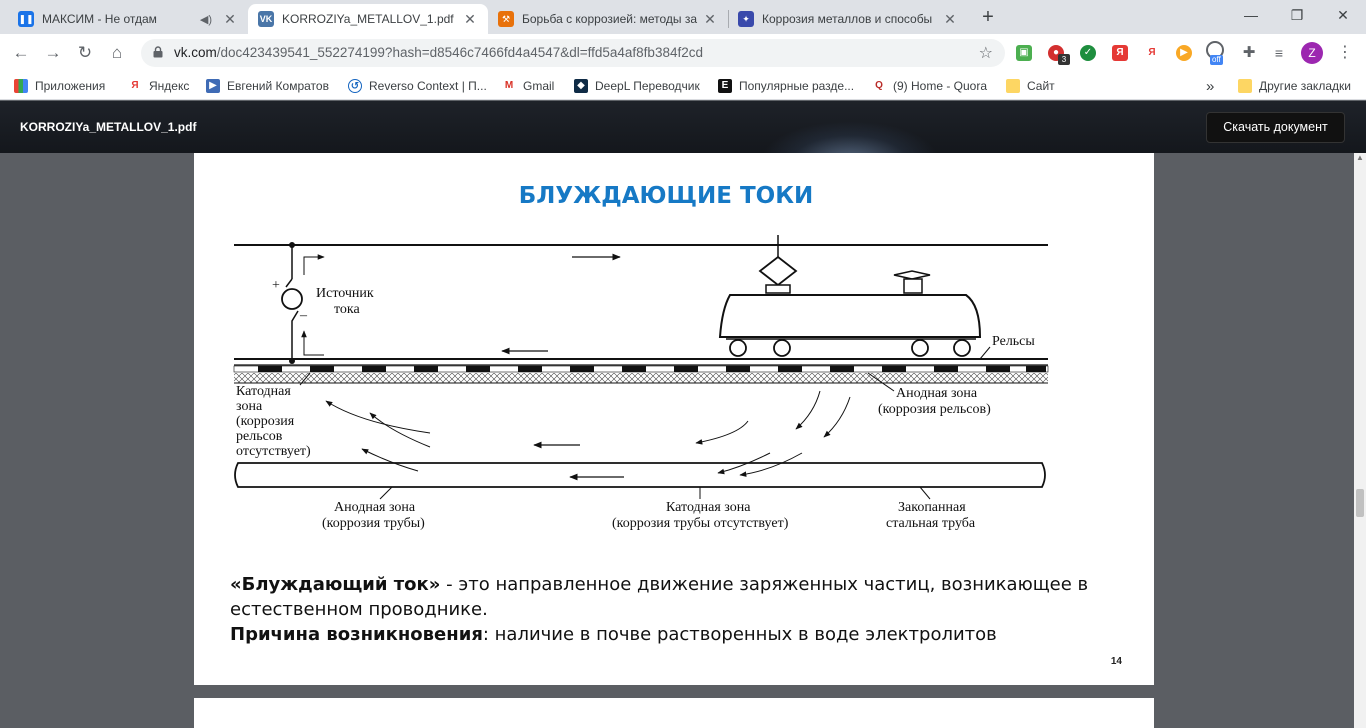 The image size is (1366, 728). What do you see at coordinates (314, 264) in the screenshot?
I see `source-arrow-up` at bounding box center [314, 264].